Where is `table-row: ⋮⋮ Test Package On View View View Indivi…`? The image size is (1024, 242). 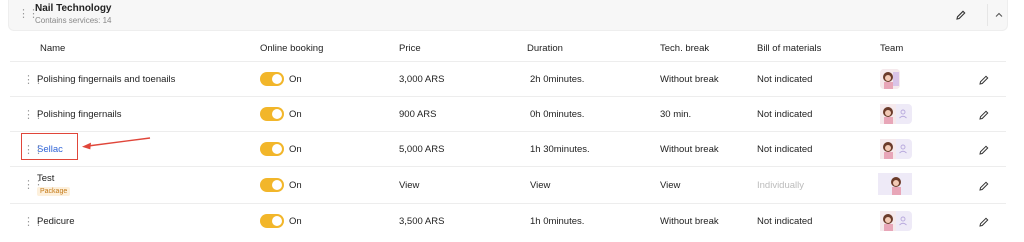 table-row: ⋮⋮ Test Package On View View View Indivi… is located at coordinates (508, 184).